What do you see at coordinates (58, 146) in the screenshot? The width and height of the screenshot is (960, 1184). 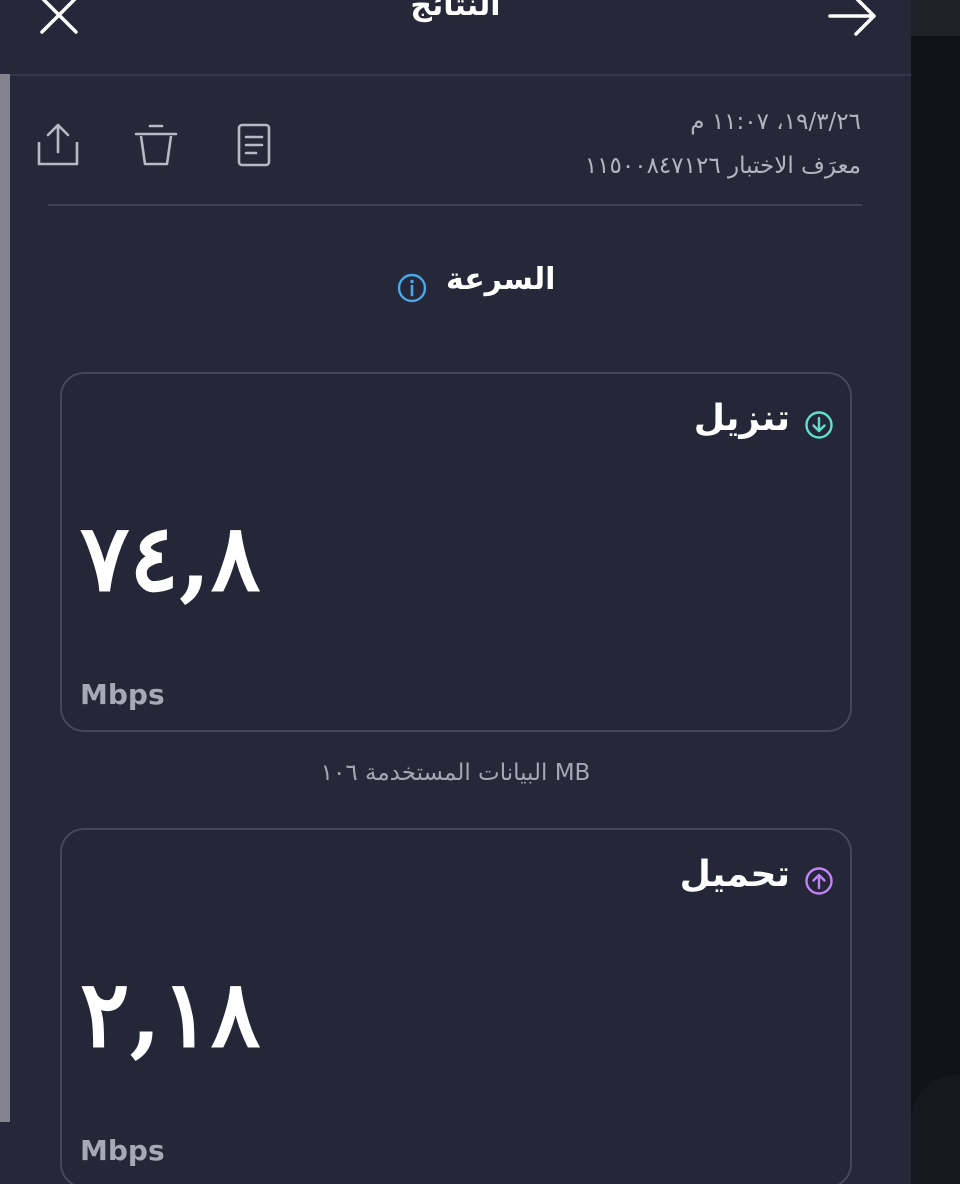 I see `share-icon` at bounding box center [58, 146].